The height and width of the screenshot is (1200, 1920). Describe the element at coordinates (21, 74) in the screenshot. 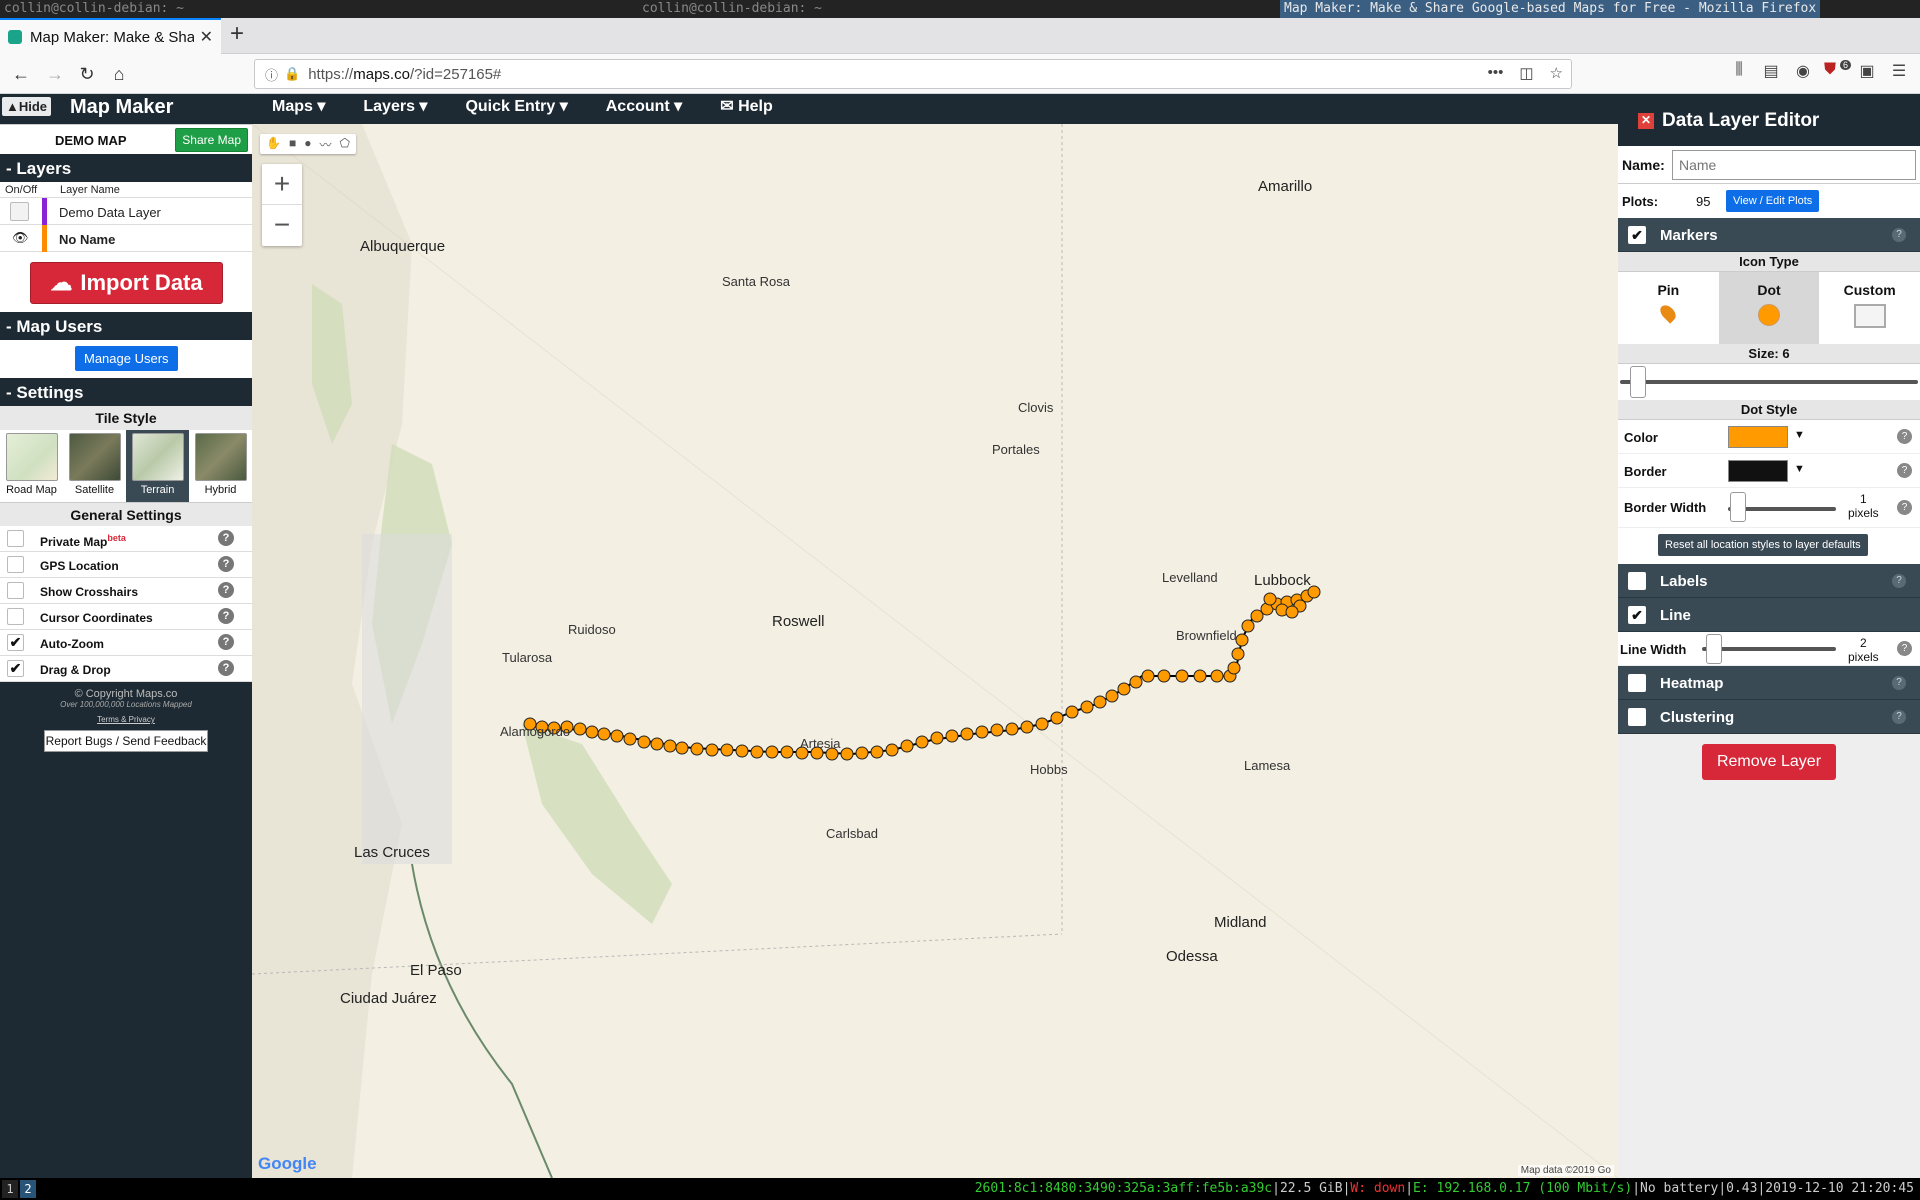

I see `back-icon: ←` at that location.